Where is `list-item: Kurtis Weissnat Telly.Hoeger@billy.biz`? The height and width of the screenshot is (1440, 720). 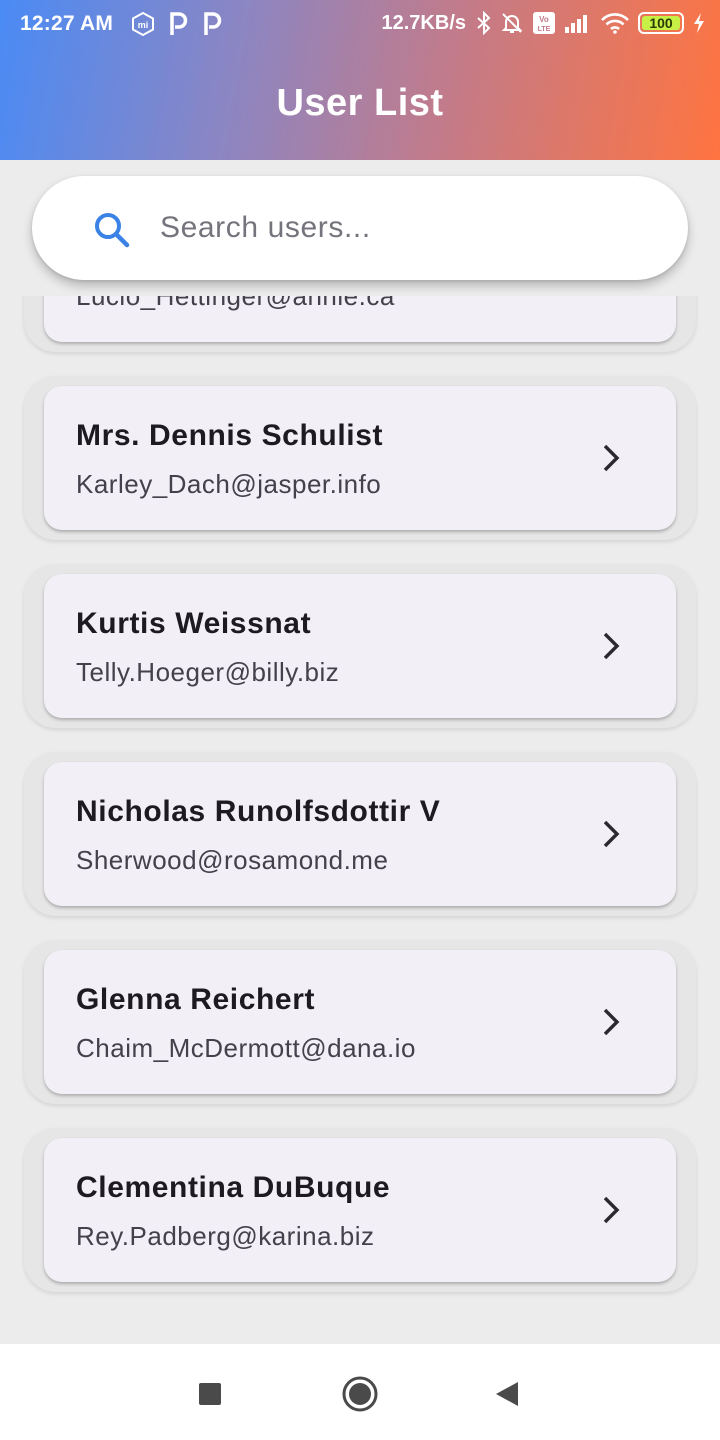
list-item: Kurtis Weissnat Telly.Hoeger@billy.biz is located at coordinates (360, 646).